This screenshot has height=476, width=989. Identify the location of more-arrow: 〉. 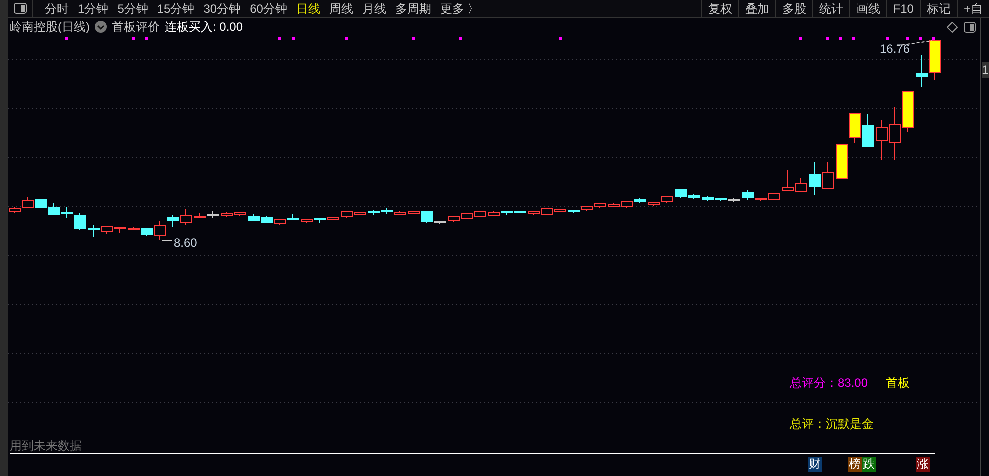
(473, 9).